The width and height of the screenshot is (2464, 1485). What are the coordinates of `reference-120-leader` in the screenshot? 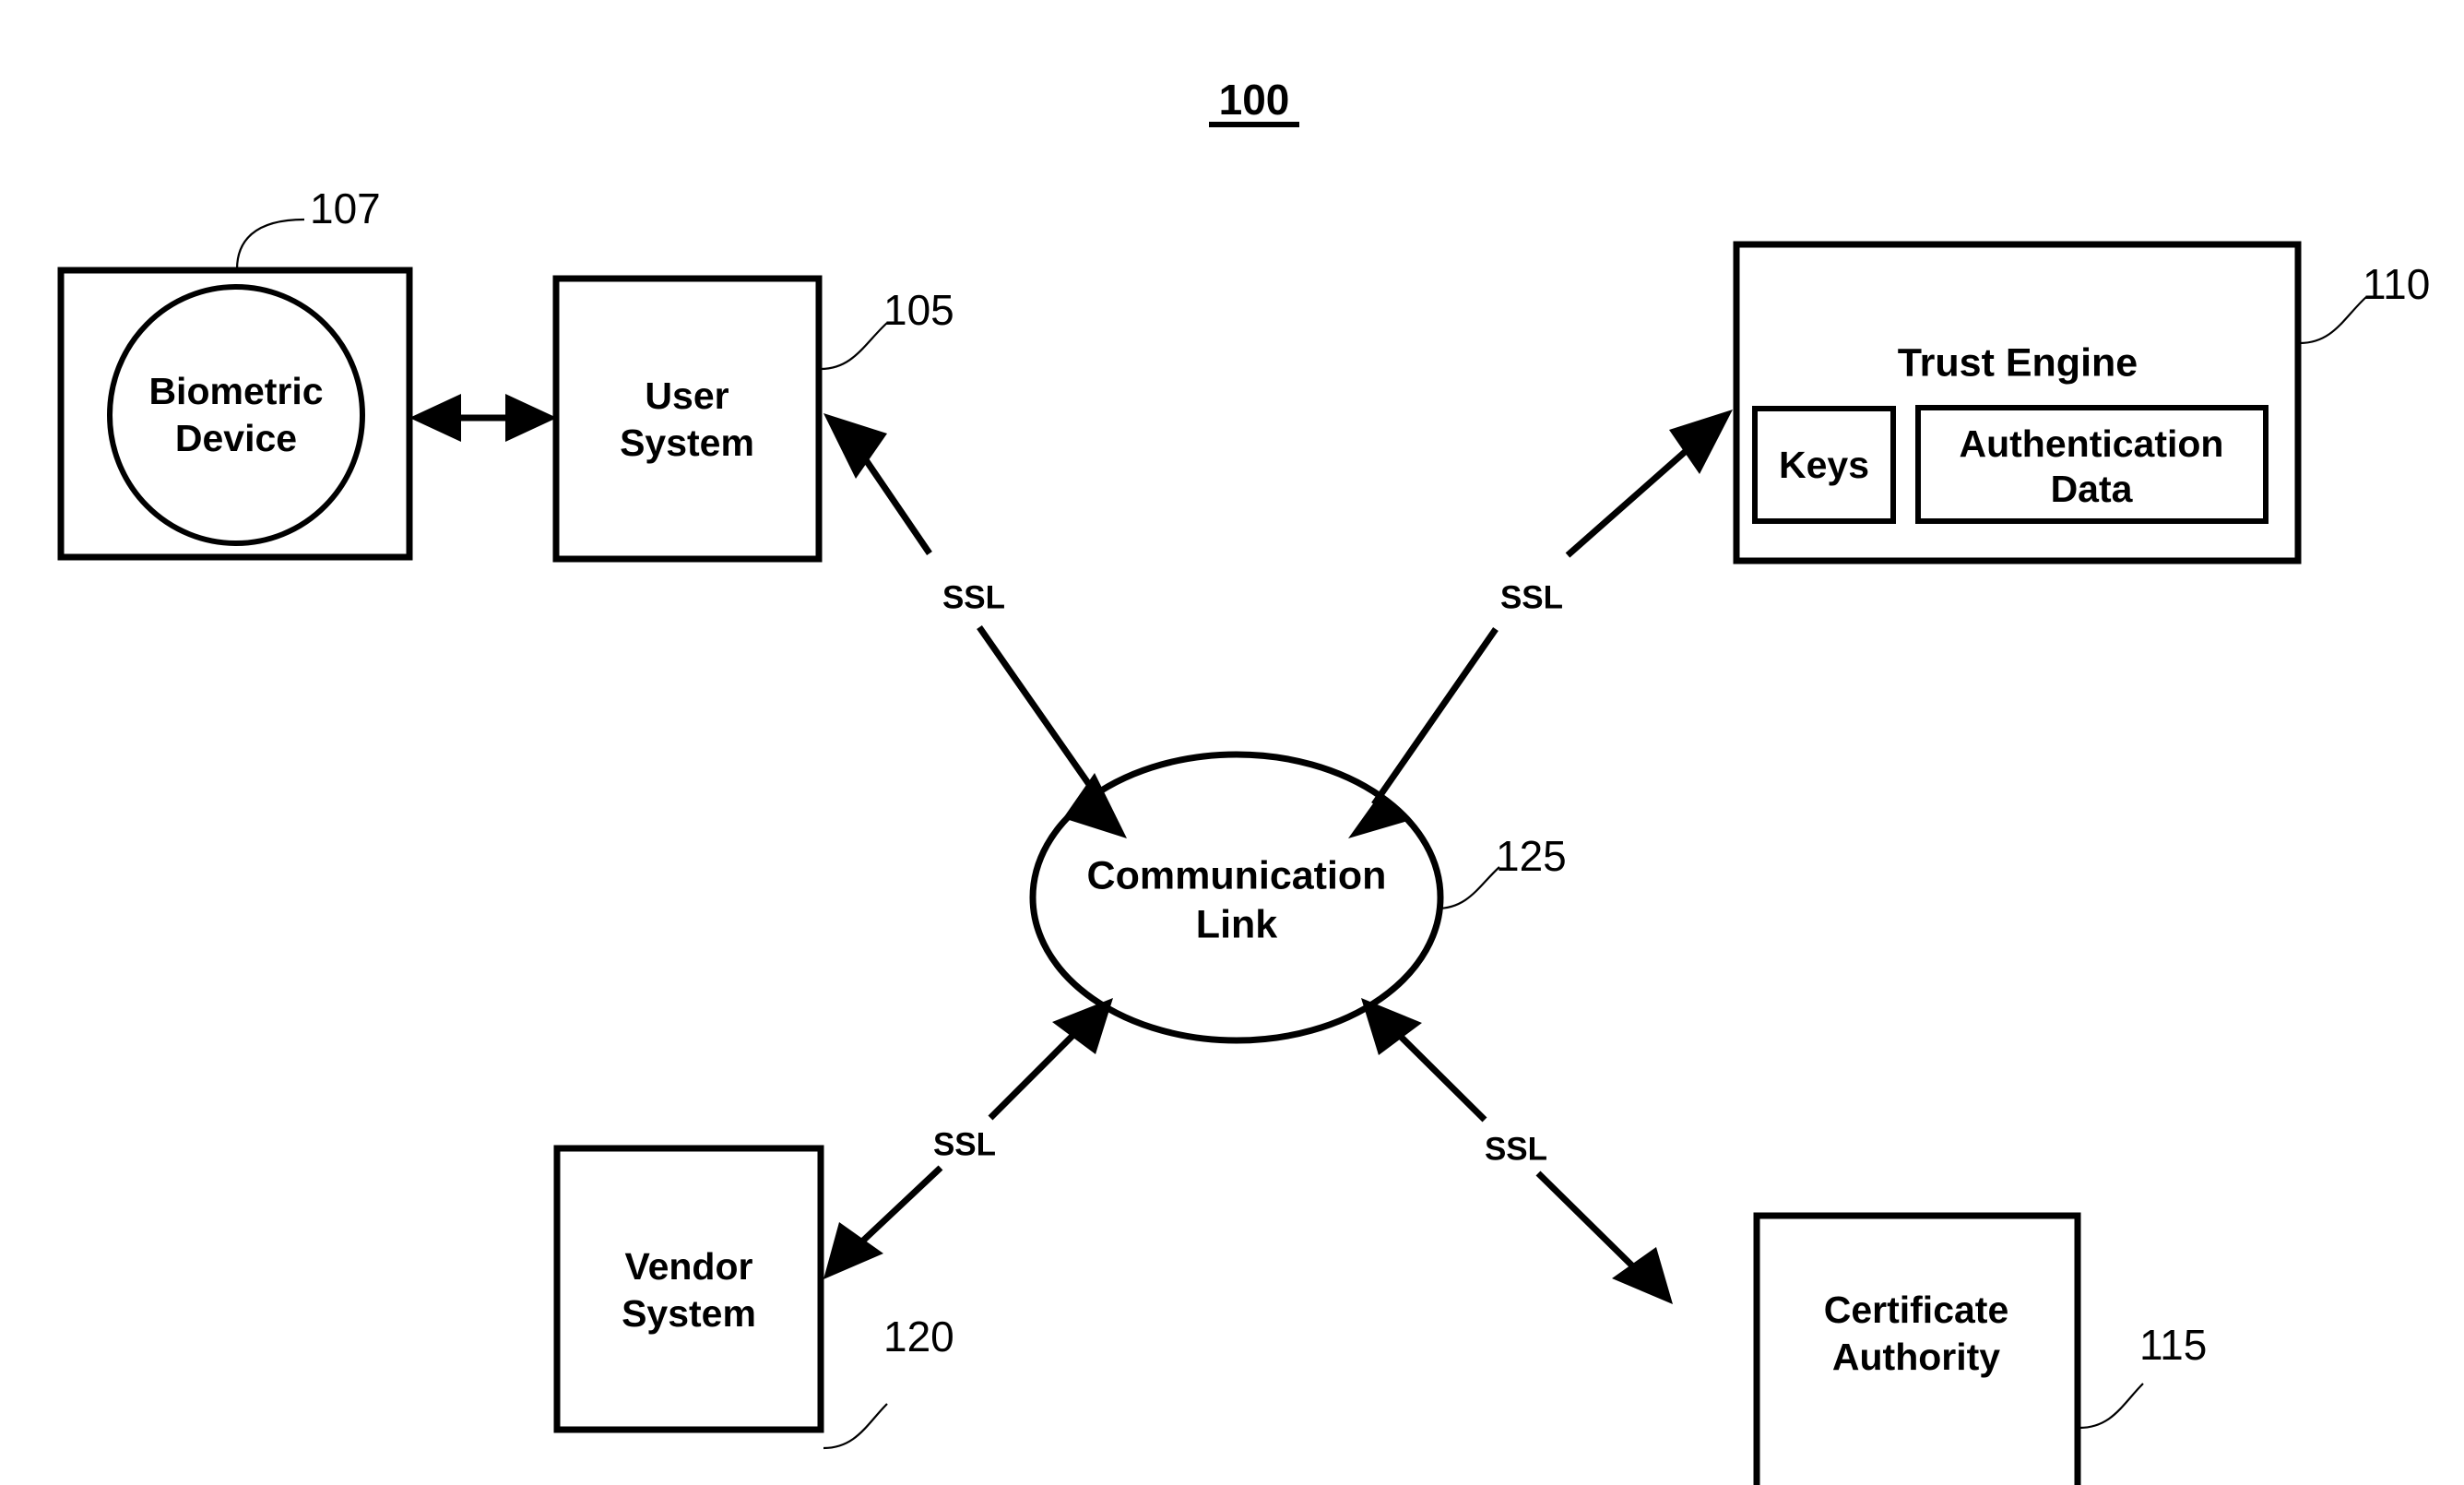 It's located at (856, 1426).